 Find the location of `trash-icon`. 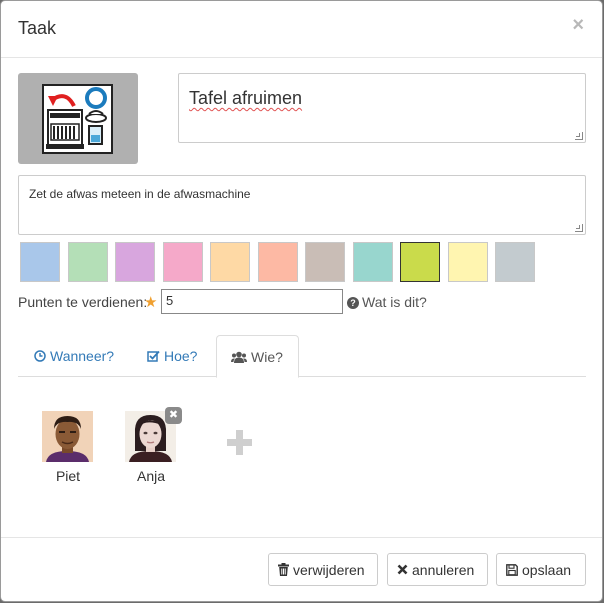

trash-icon is located at coordinates (283, 569).